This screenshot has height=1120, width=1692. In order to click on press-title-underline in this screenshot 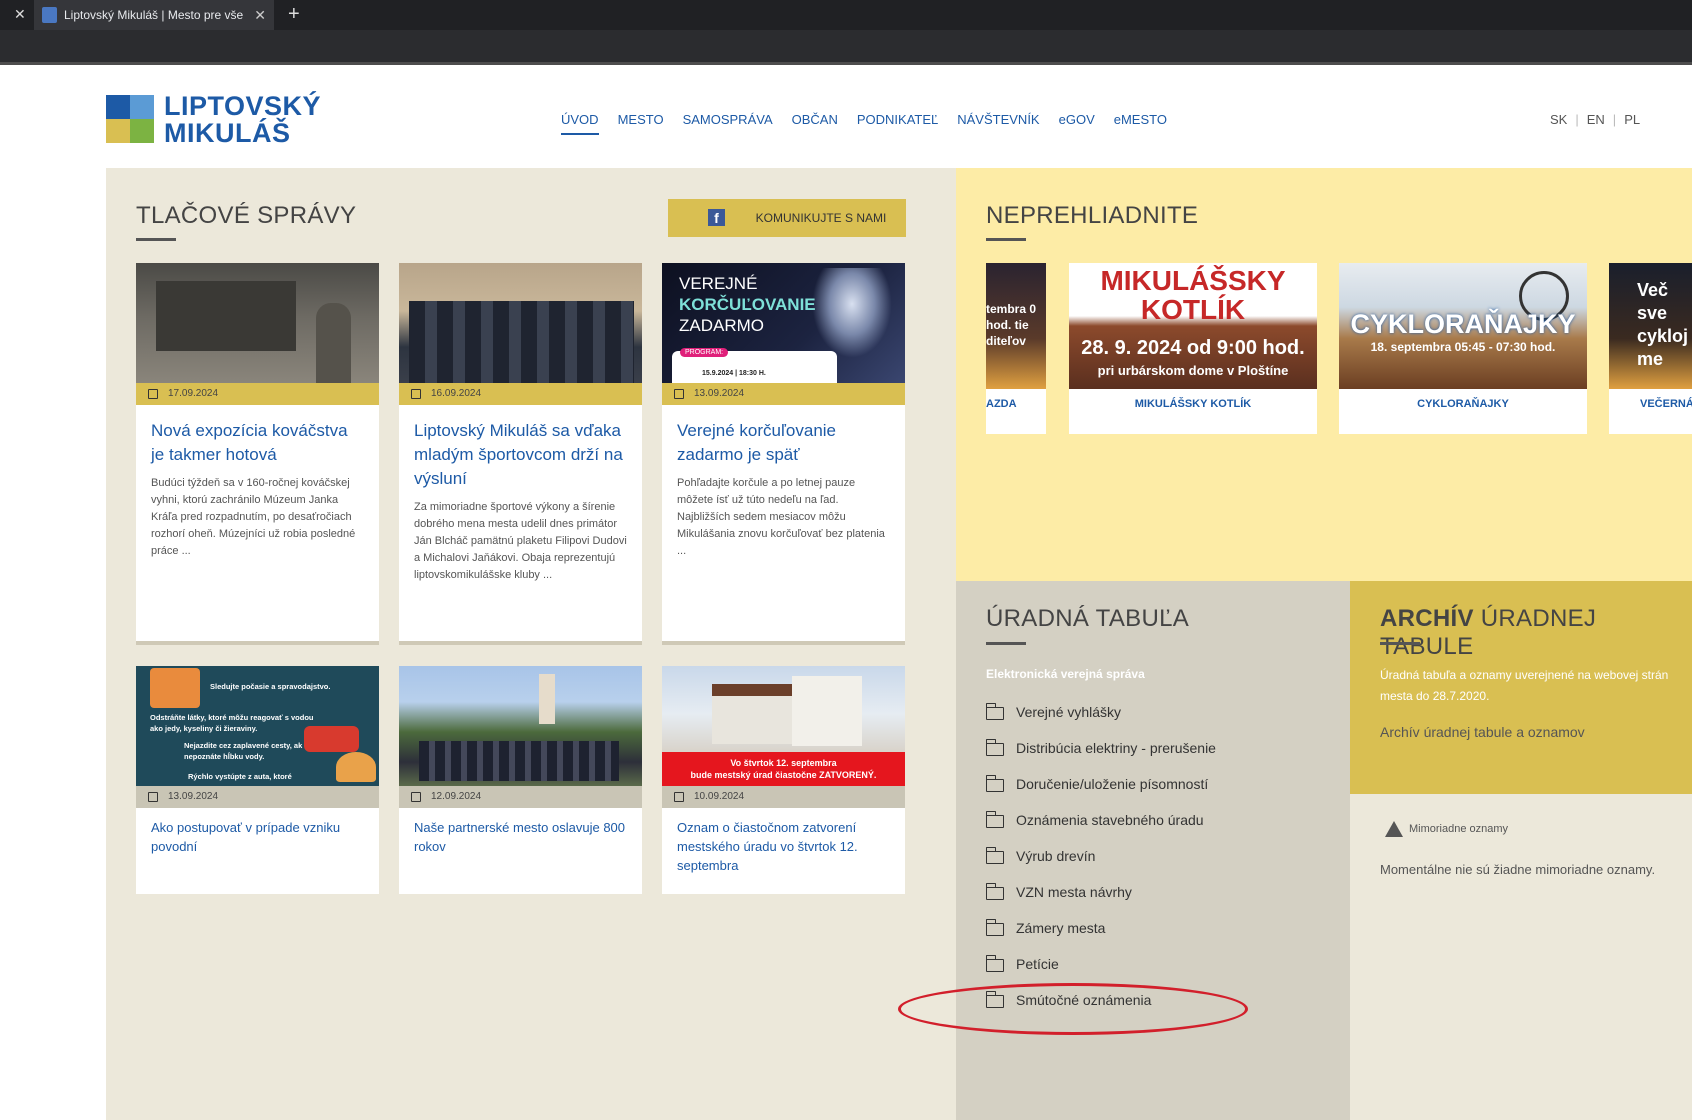, I will do `click(156, 239)`.